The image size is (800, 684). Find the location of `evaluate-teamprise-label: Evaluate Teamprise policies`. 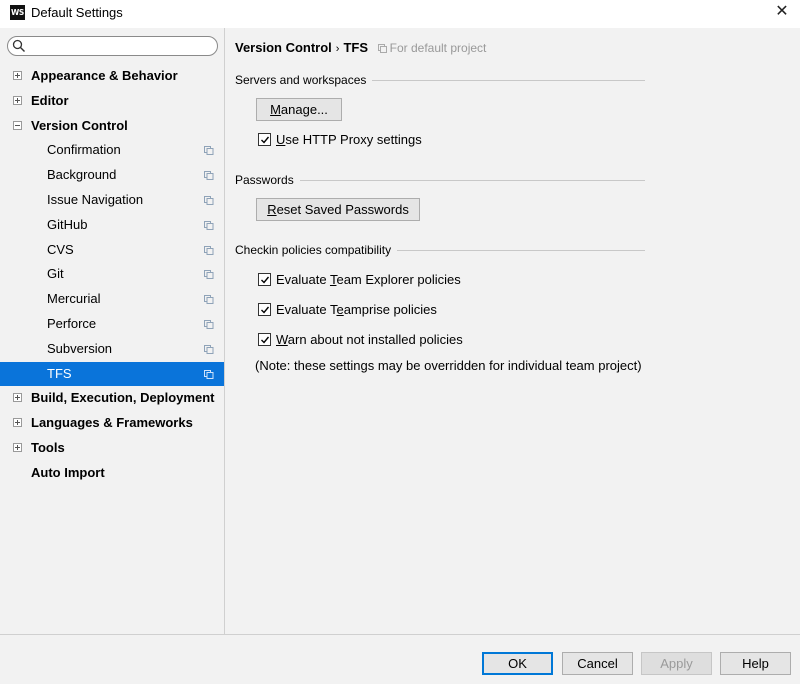

evaluate-teamprise-label: Evaluate Teamprise policies is located at coordinates (356, 310).